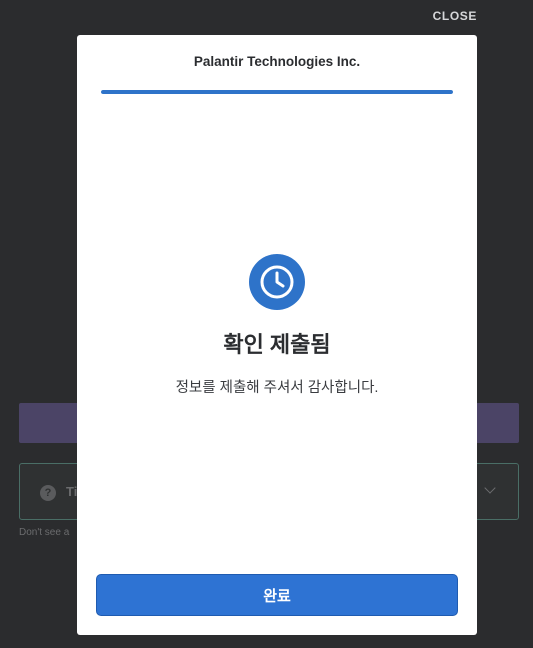  Describe the element at coordinates (277, 388) in the screenshot. I see `confirmation-message: 정보를 제출해 주셔서 감사합니다.` at that location.